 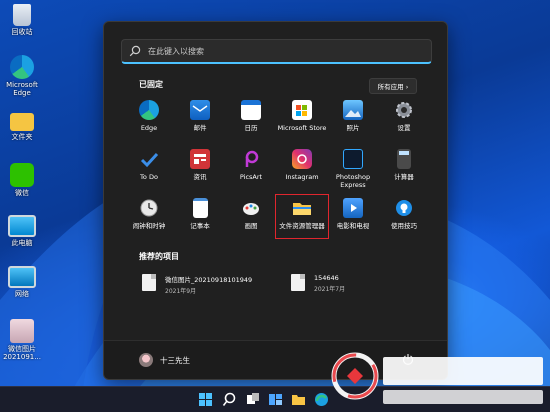 I want to click on task-view-icon, so click(x=252, y=399).